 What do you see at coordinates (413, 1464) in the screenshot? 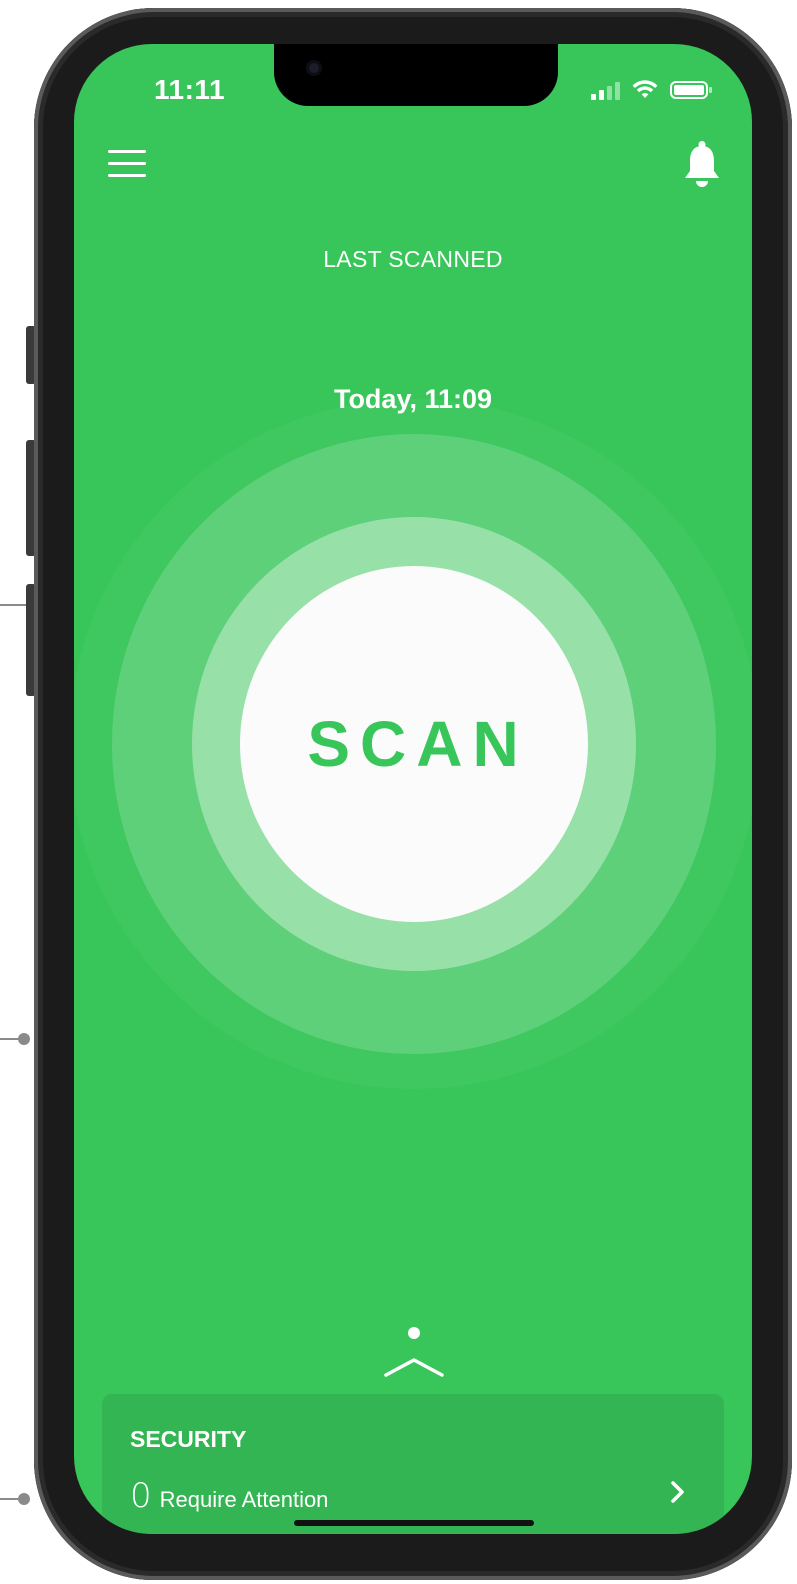
I see `security-card: SECURITY 0 Require Attention` at bounding box center [413, 1464].